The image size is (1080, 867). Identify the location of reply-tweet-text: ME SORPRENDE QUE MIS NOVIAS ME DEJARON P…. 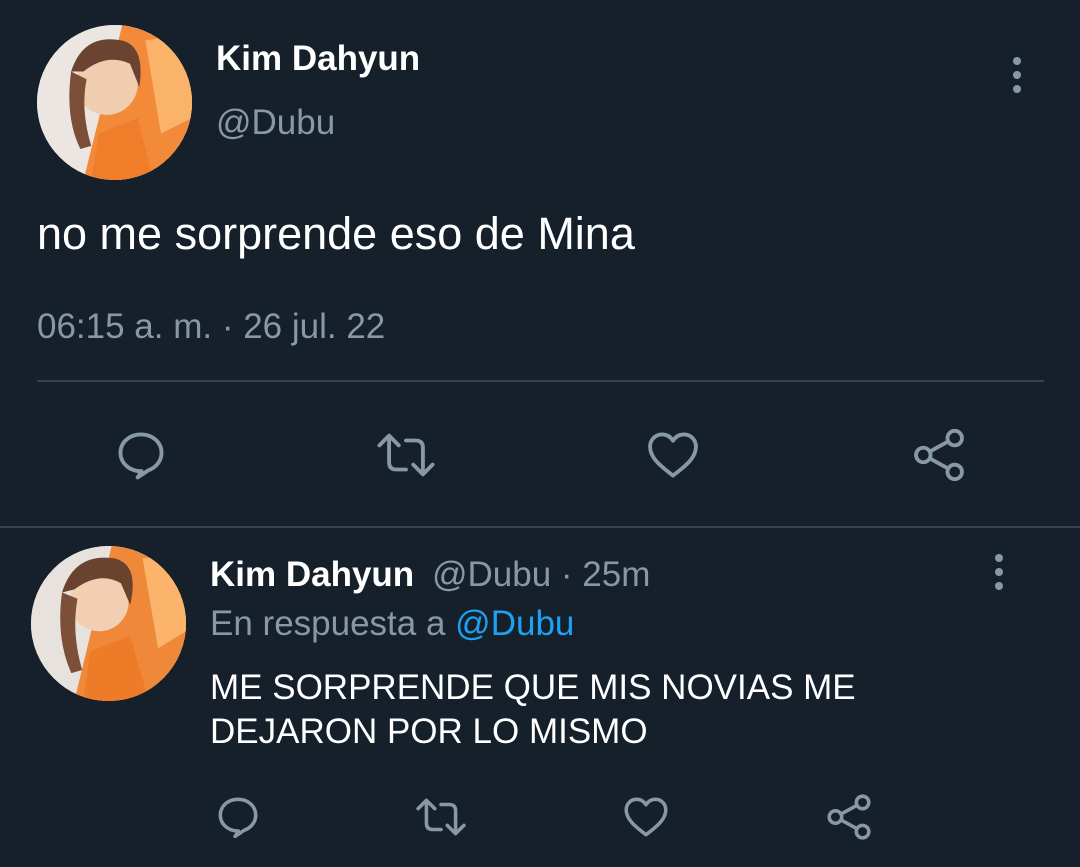
(533, 710).